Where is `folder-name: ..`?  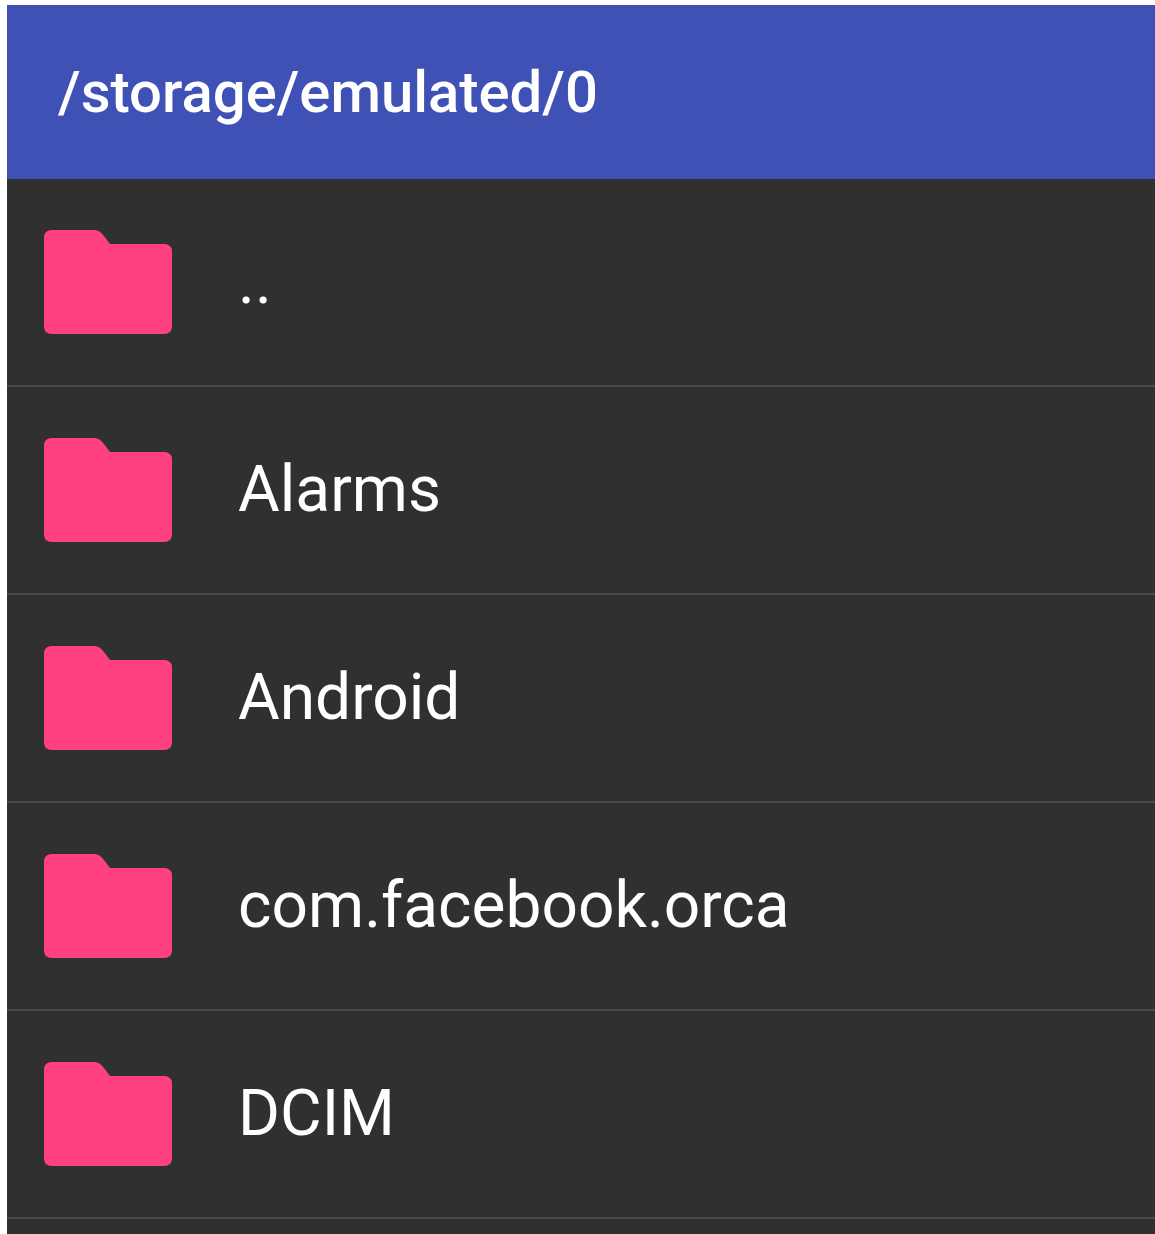
folder-name: .. is located at coordinates (255, 282).